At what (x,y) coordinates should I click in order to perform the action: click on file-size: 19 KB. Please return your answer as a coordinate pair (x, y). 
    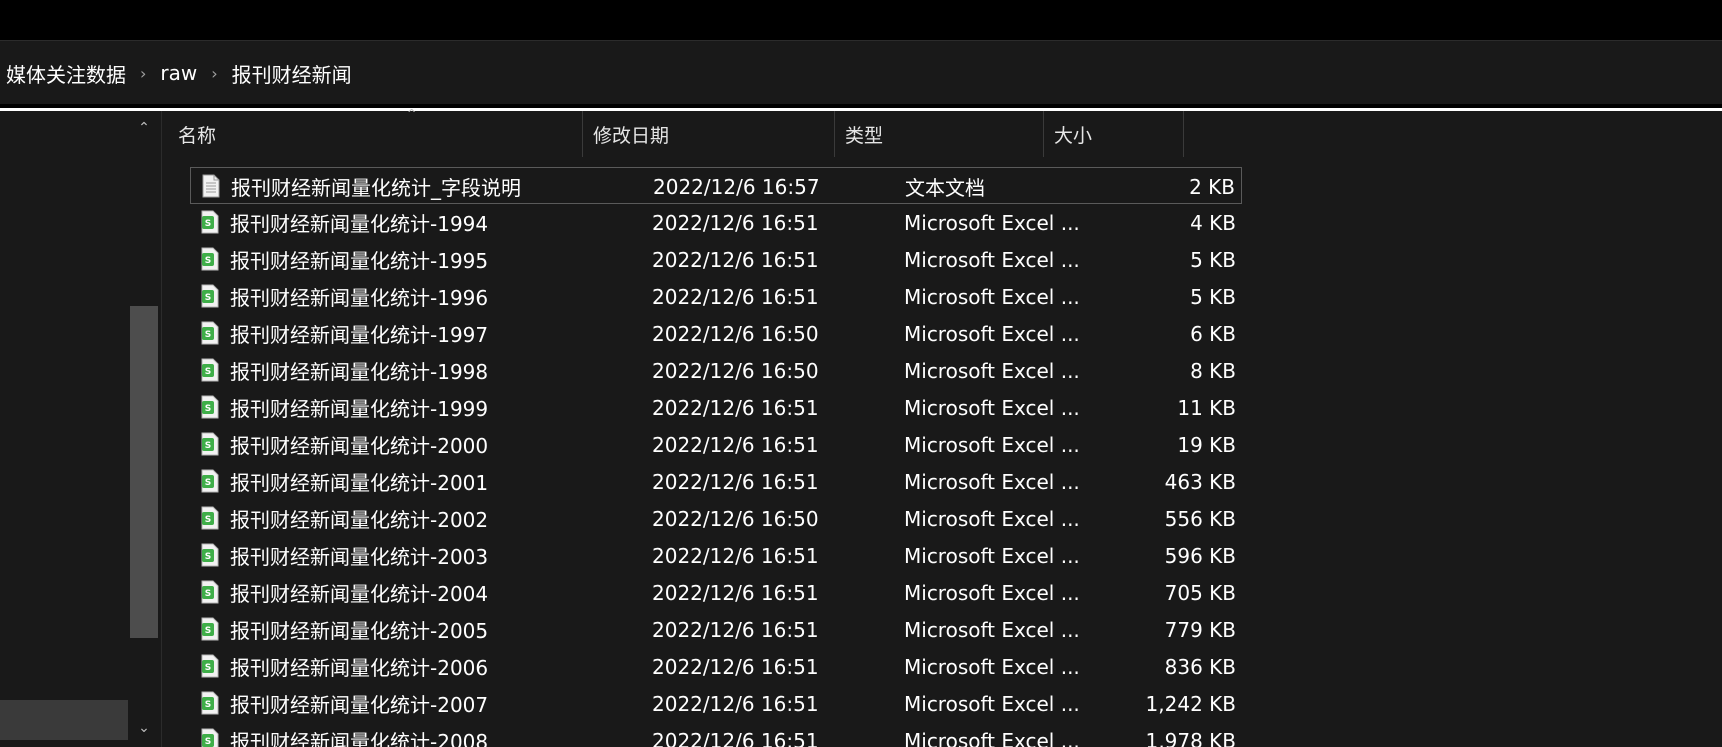
    Looking at the image, I should click on (1206, 444).